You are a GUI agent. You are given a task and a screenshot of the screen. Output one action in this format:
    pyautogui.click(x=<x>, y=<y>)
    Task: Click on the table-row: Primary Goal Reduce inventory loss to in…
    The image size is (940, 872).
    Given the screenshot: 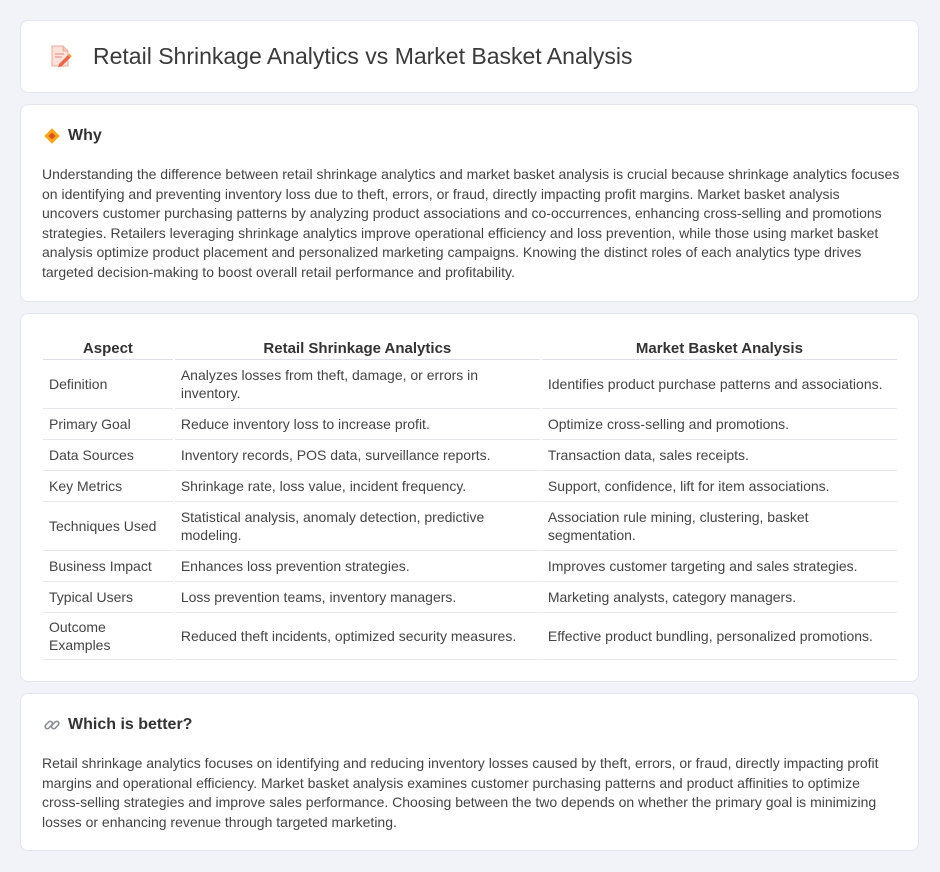 What is the action you would take?
    pyautogui.click(x=470, y=424)
    